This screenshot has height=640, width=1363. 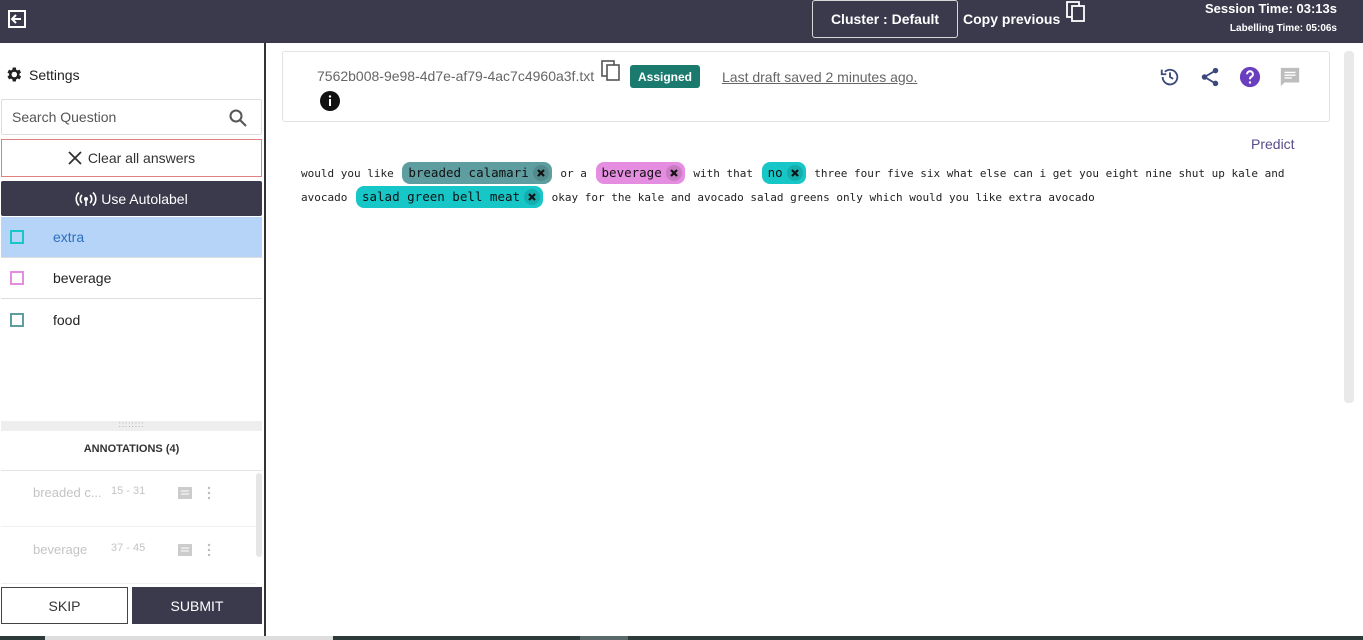 I want to click on main-scrollbar, so click(x=1349, y=227).